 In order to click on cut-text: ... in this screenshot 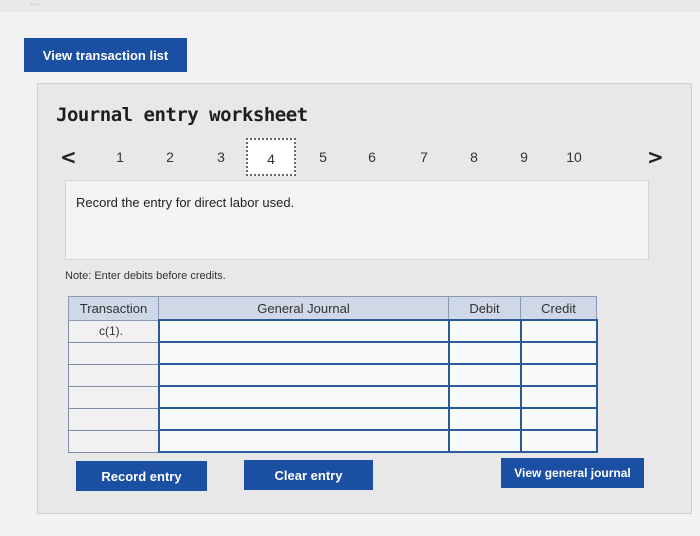, I will do `click(35, 4)`.